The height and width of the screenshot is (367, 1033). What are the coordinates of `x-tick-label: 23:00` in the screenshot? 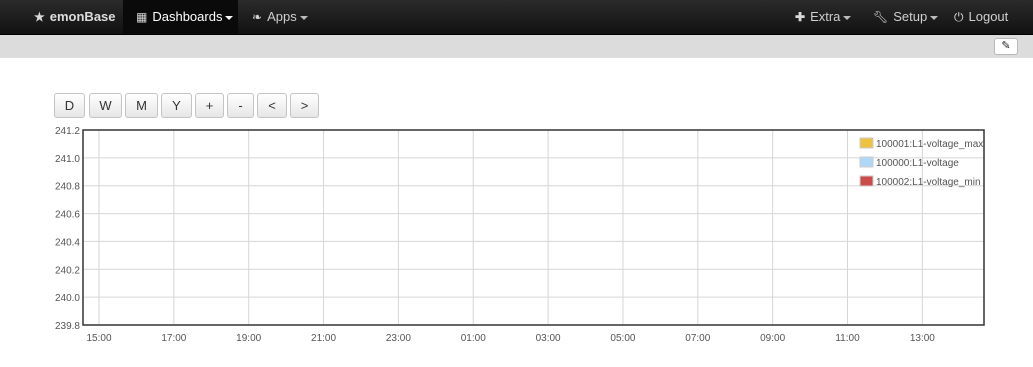 It's located at (398, 338).